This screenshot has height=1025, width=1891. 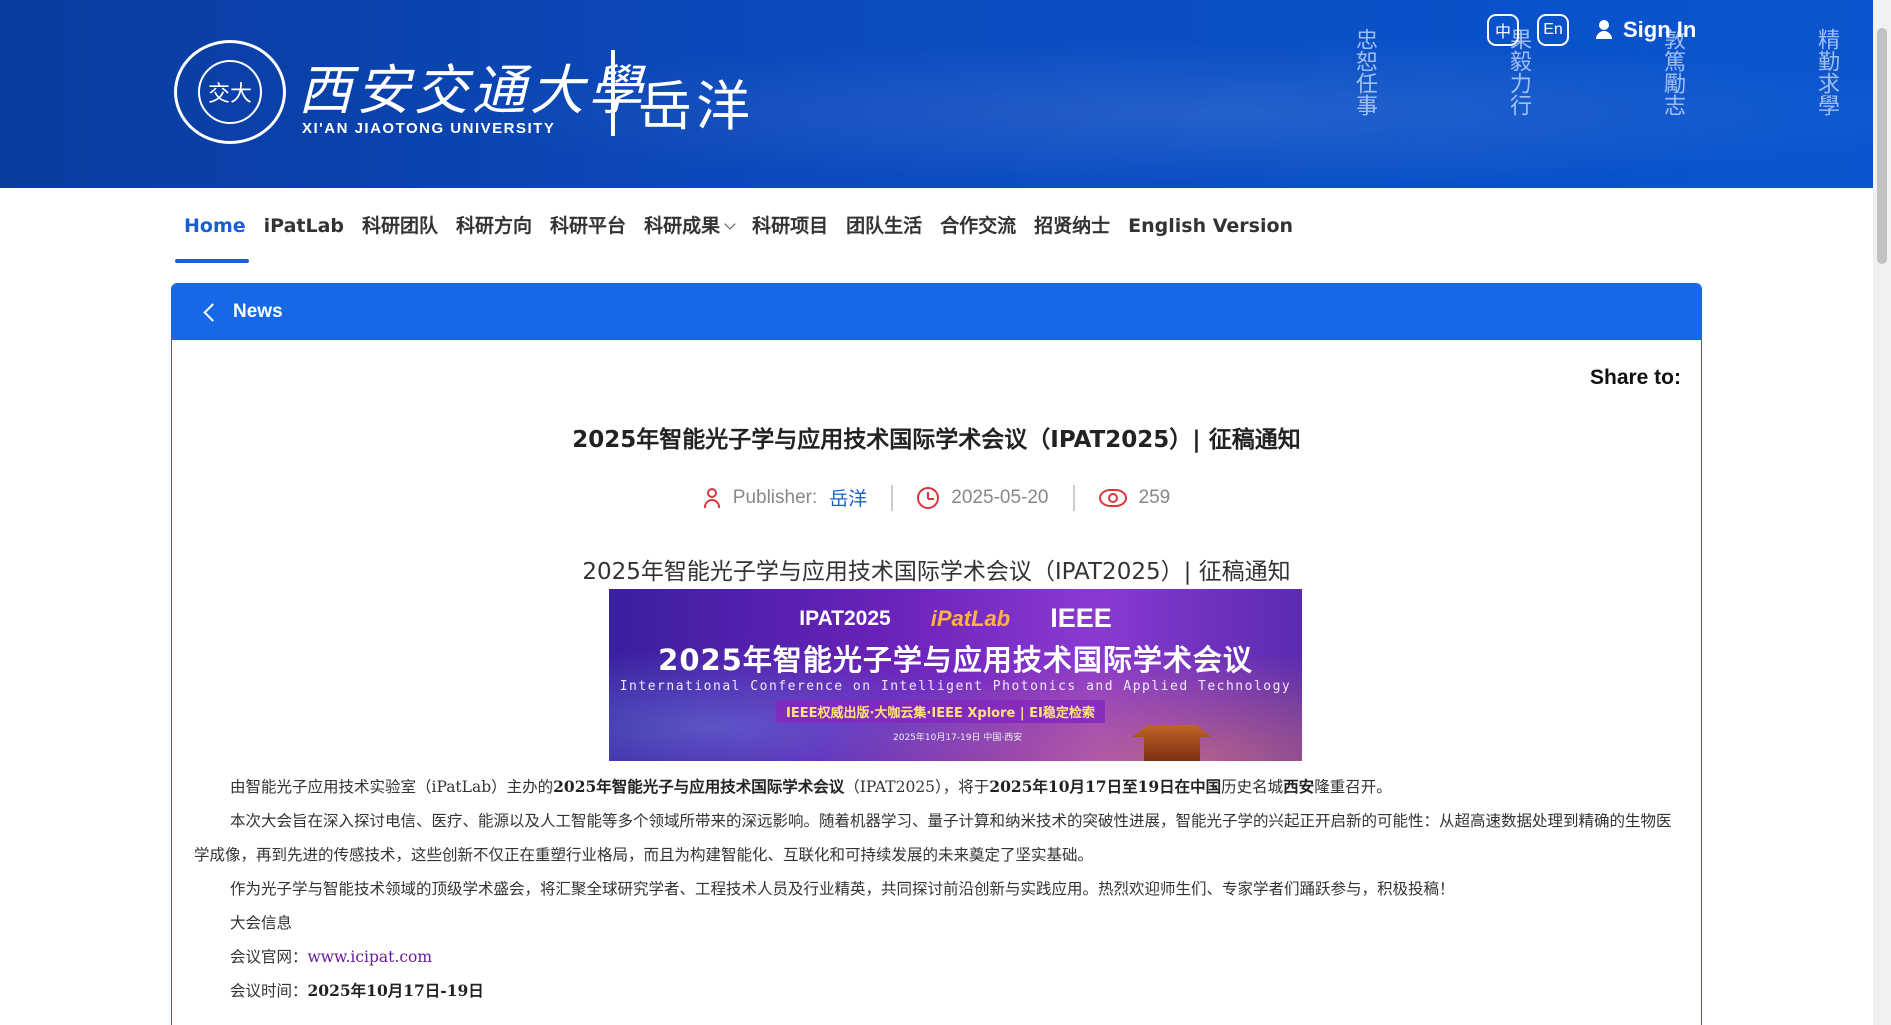 I want to click on paragraph-time: 会议时间：2025年10月17日-19日, so click(x=939, y=991).